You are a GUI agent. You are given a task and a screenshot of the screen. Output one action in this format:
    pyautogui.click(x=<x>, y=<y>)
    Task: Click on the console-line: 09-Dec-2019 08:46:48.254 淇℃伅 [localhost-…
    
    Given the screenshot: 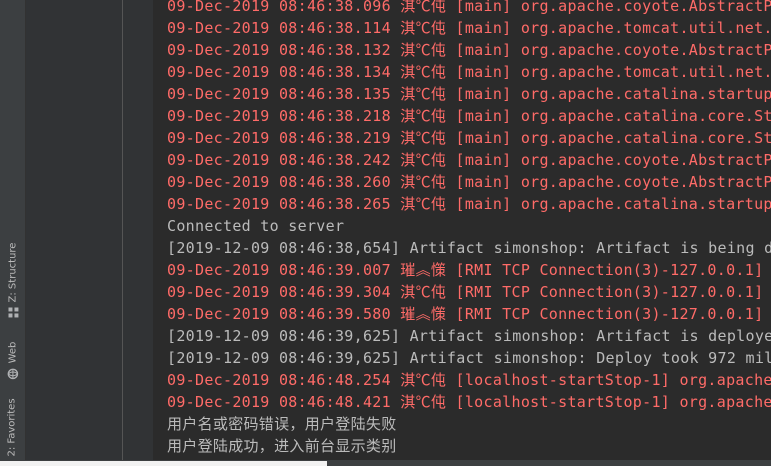 What is the action you would take?
    pyautogui.click(x=469, y=380)
    